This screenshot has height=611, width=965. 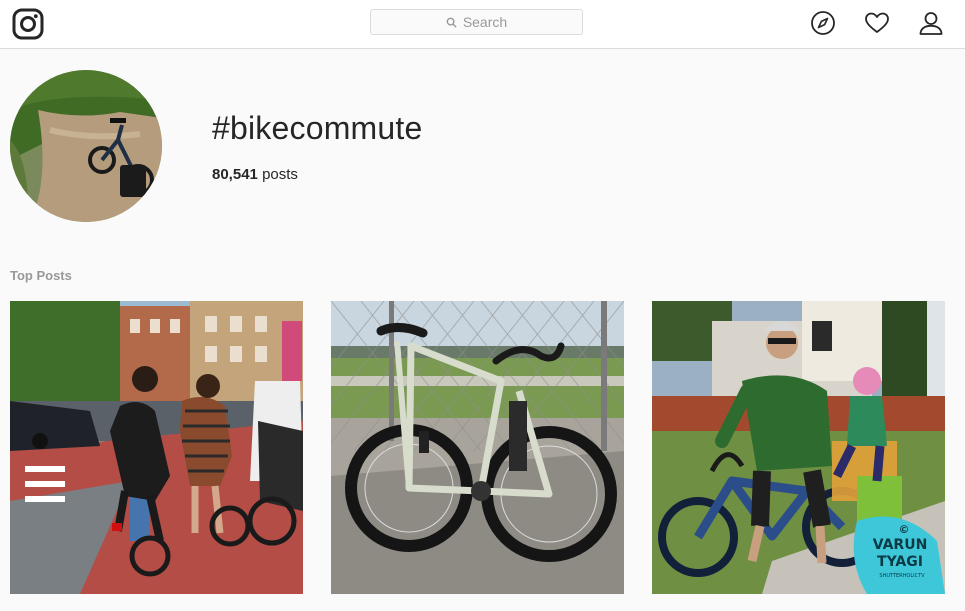 What do you see at coordinates (900, 545) in the screenshot?
I see `watermark-line1: VARUN` at bounding box center [900, 545].